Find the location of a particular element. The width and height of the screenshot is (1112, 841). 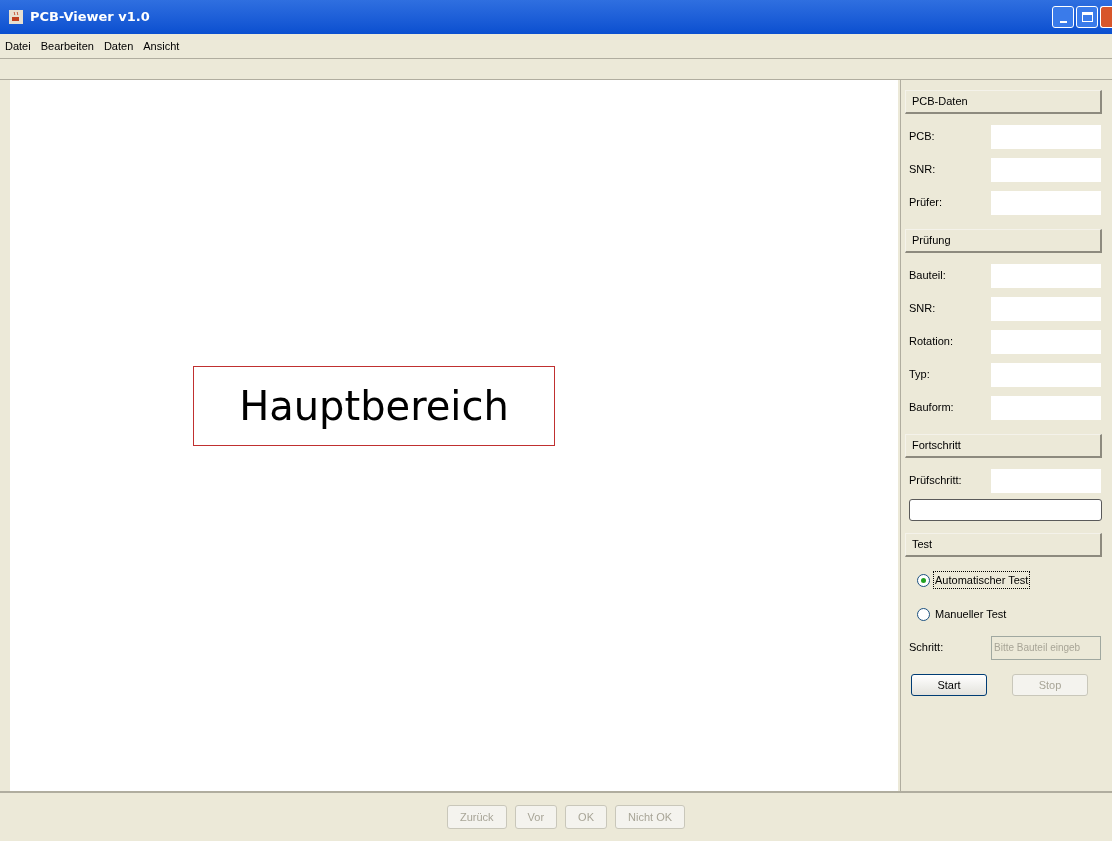

section-header: PCB-Daten is located at coordinates (1003, 102).